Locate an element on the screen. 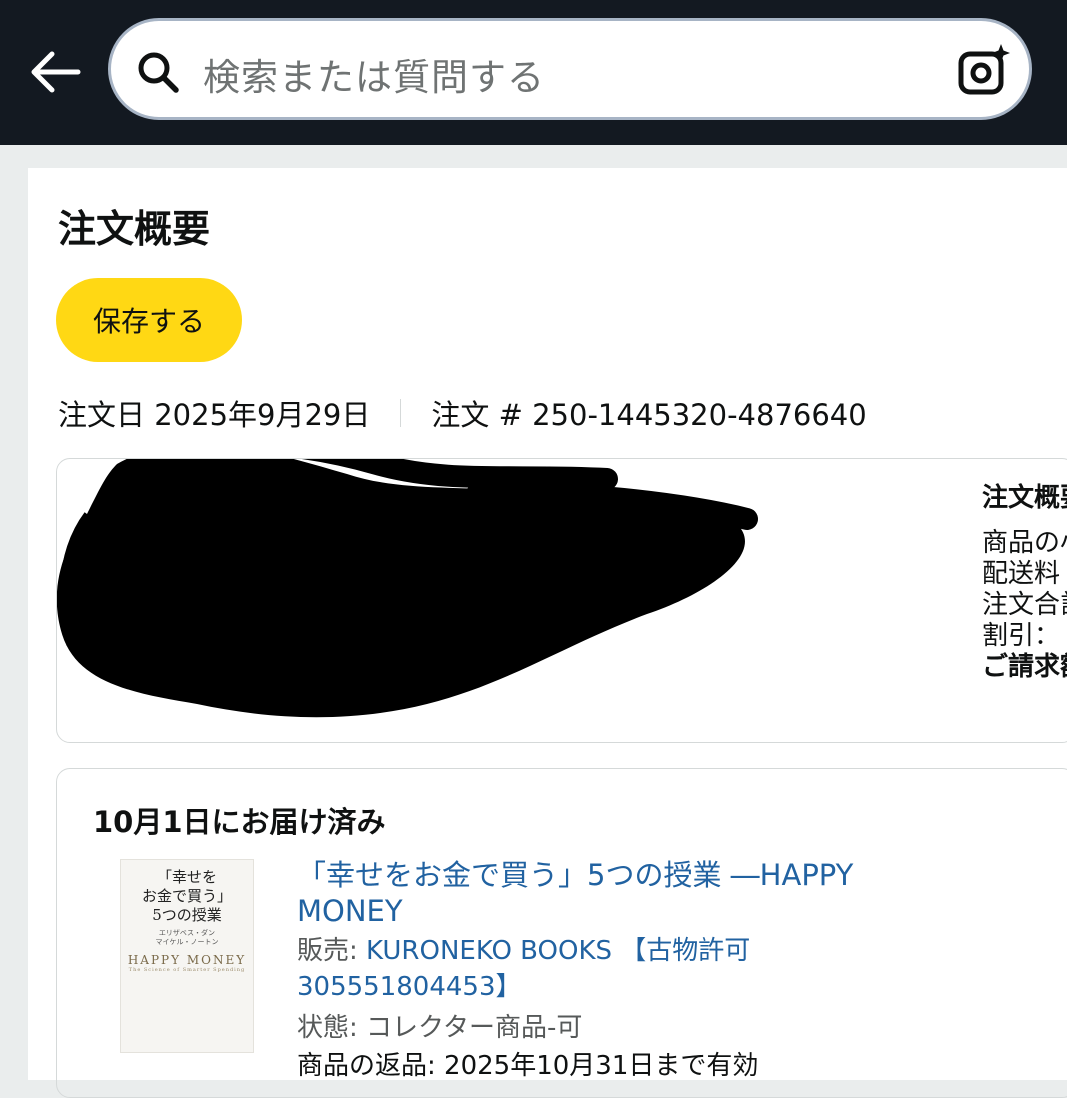  cover-title-line: 「幸せを is located at coordinates (186, 877).